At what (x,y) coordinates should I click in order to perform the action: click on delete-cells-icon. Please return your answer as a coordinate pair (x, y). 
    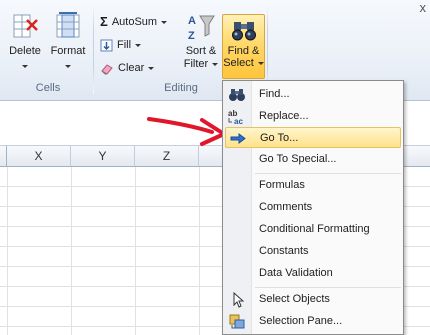
    Looking at the image, I should click on (25, 26).